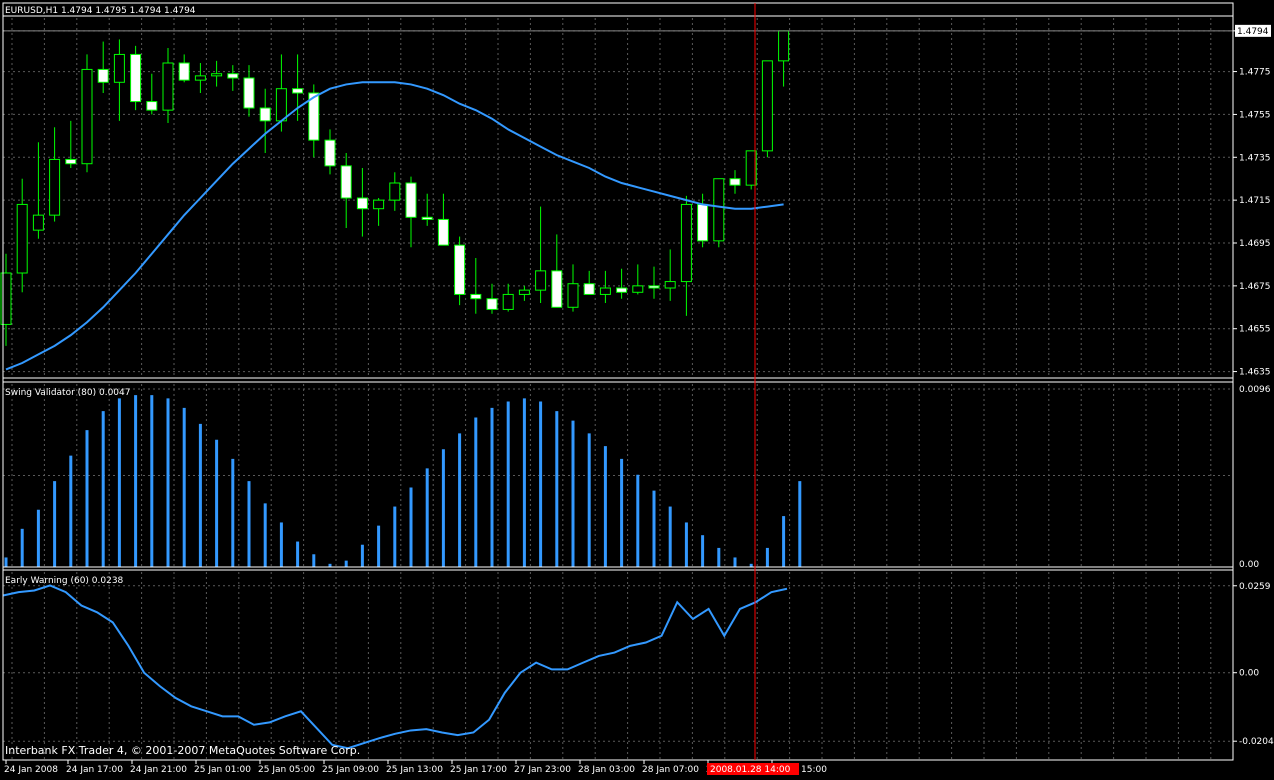  I want to click on price-tick-label: 1.4735, so click(1255, 158).